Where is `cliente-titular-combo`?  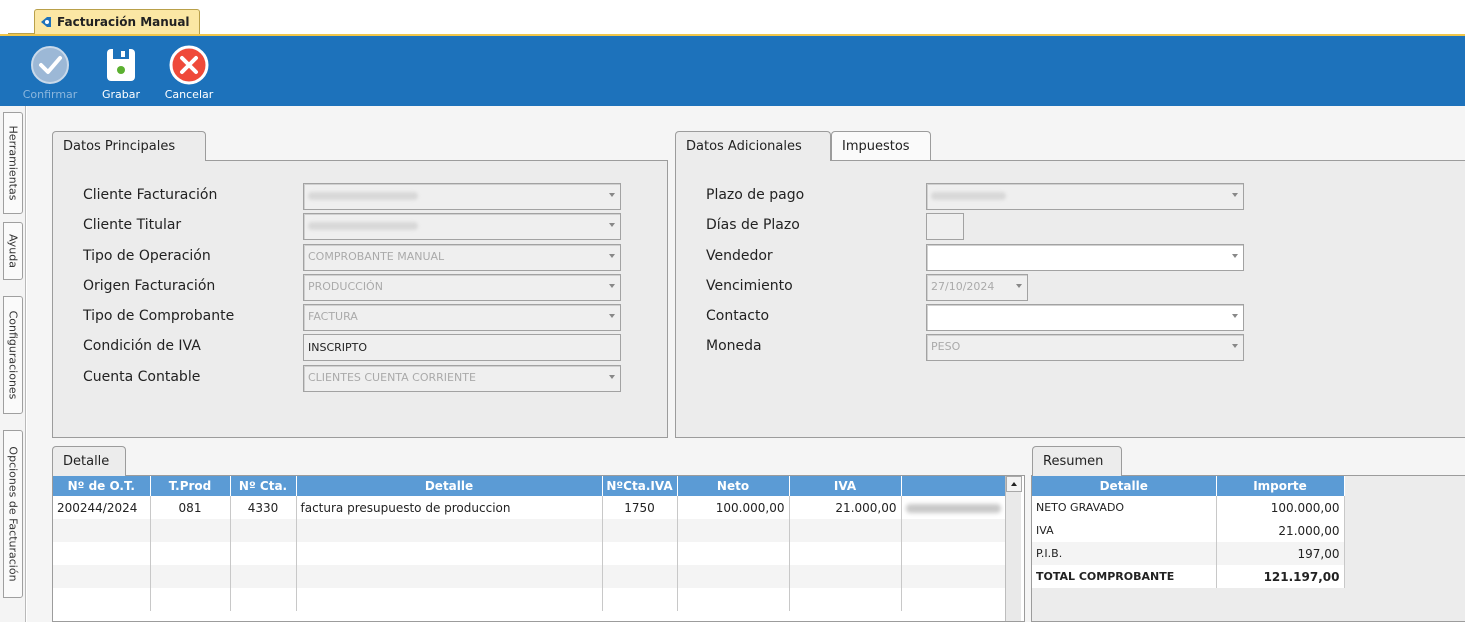
cliente-titular-combo is located at coordinates (462, 226).